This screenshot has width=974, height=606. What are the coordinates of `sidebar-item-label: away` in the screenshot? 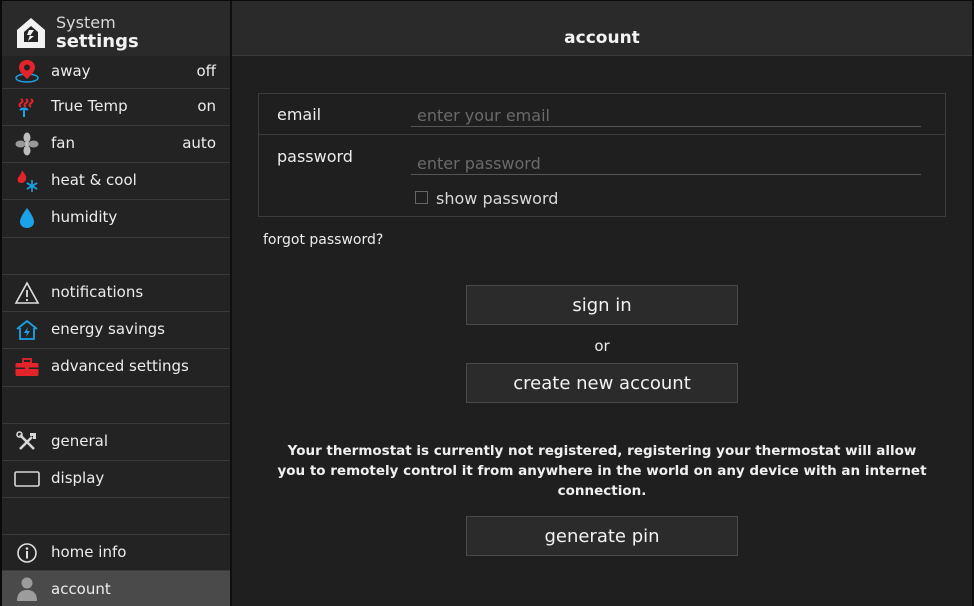 It's located at (71, 71).